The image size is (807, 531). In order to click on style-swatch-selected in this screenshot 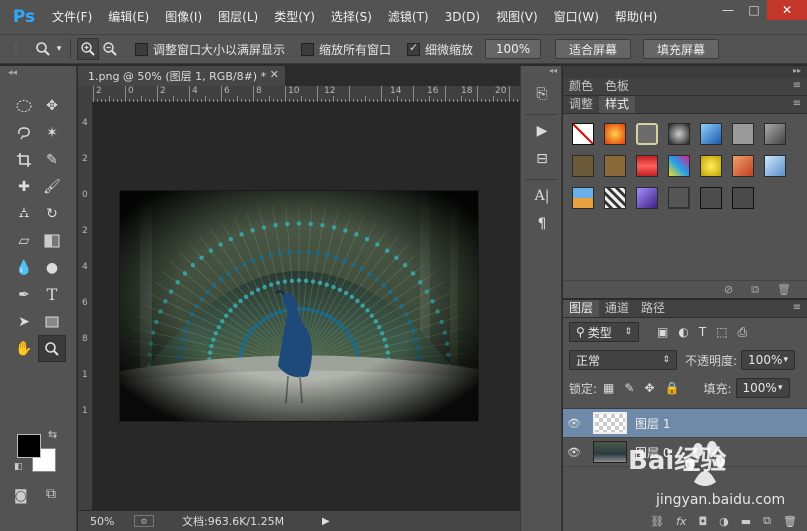, I will do `click(647, 134)`.